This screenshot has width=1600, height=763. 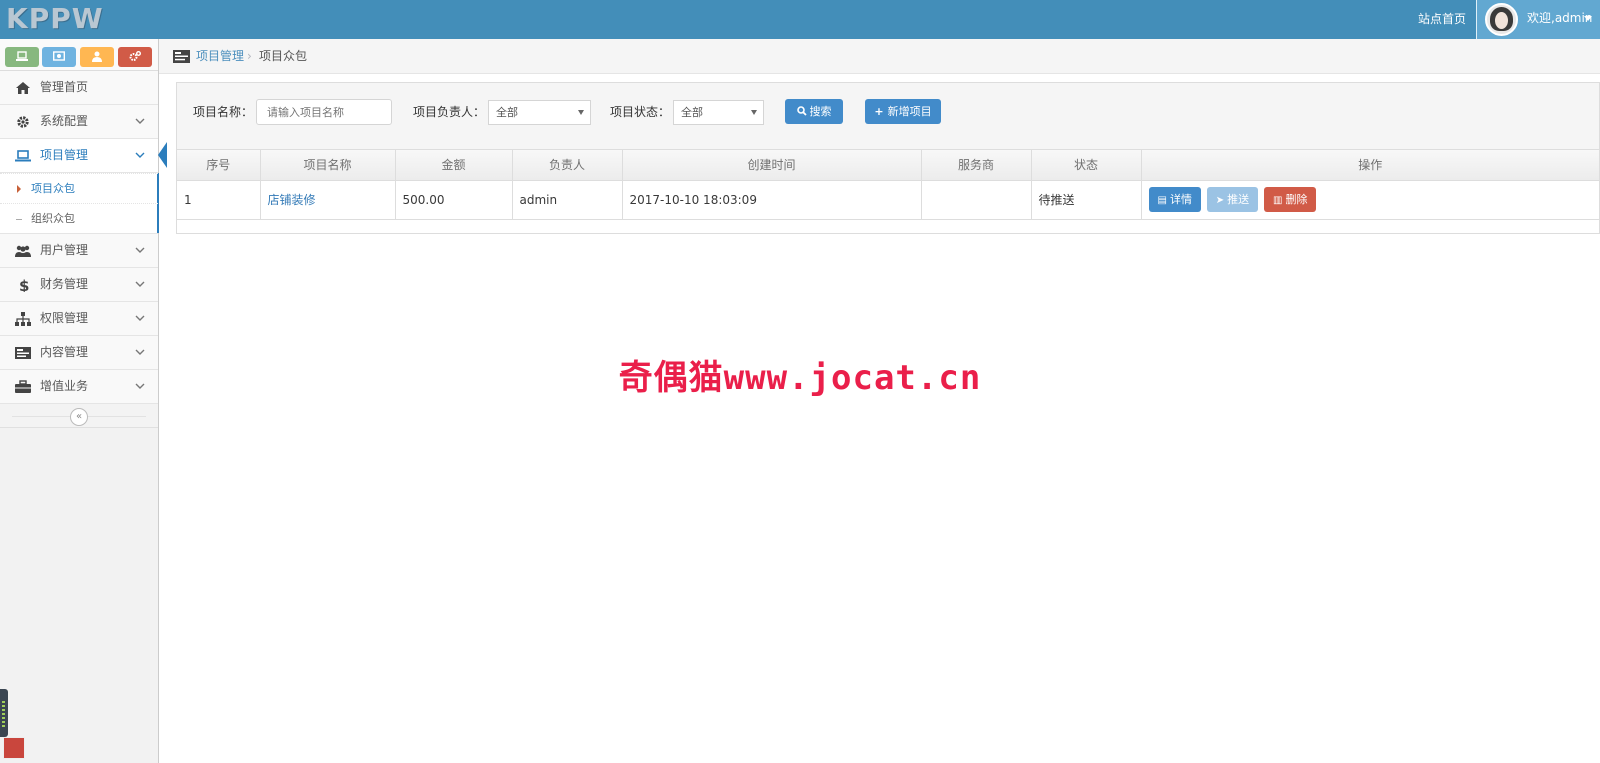 I want to click on user-menu: 欢迎,admin, so click(x=1538, y=19).